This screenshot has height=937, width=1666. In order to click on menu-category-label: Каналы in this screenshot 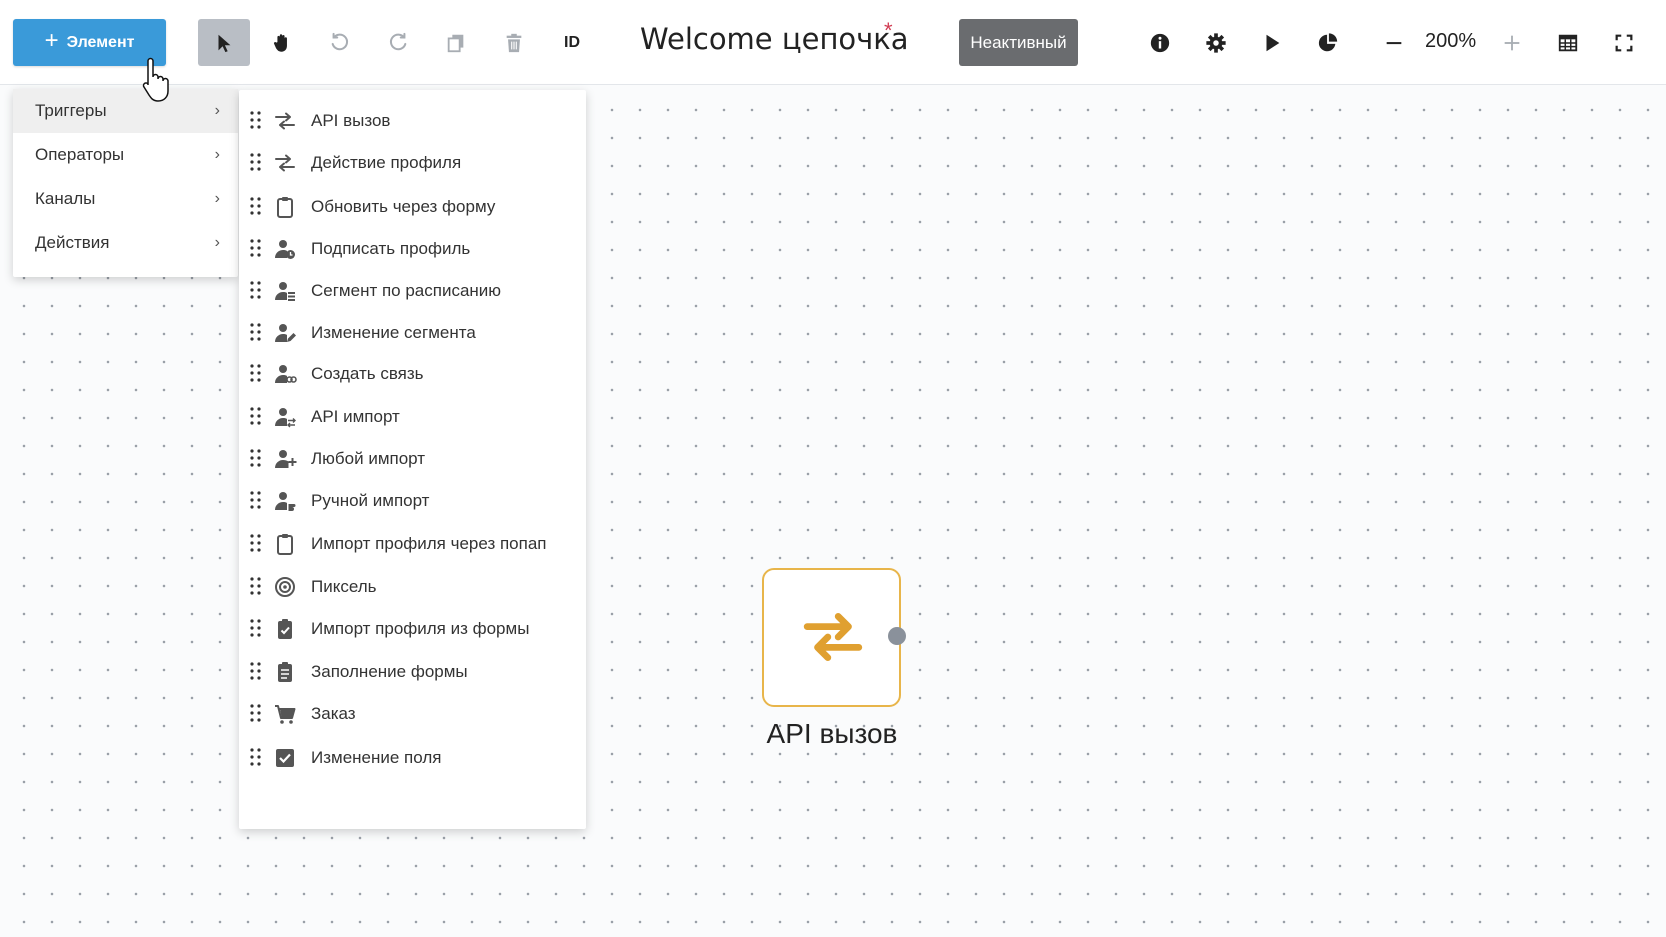, I will do `click(65, 198)`.